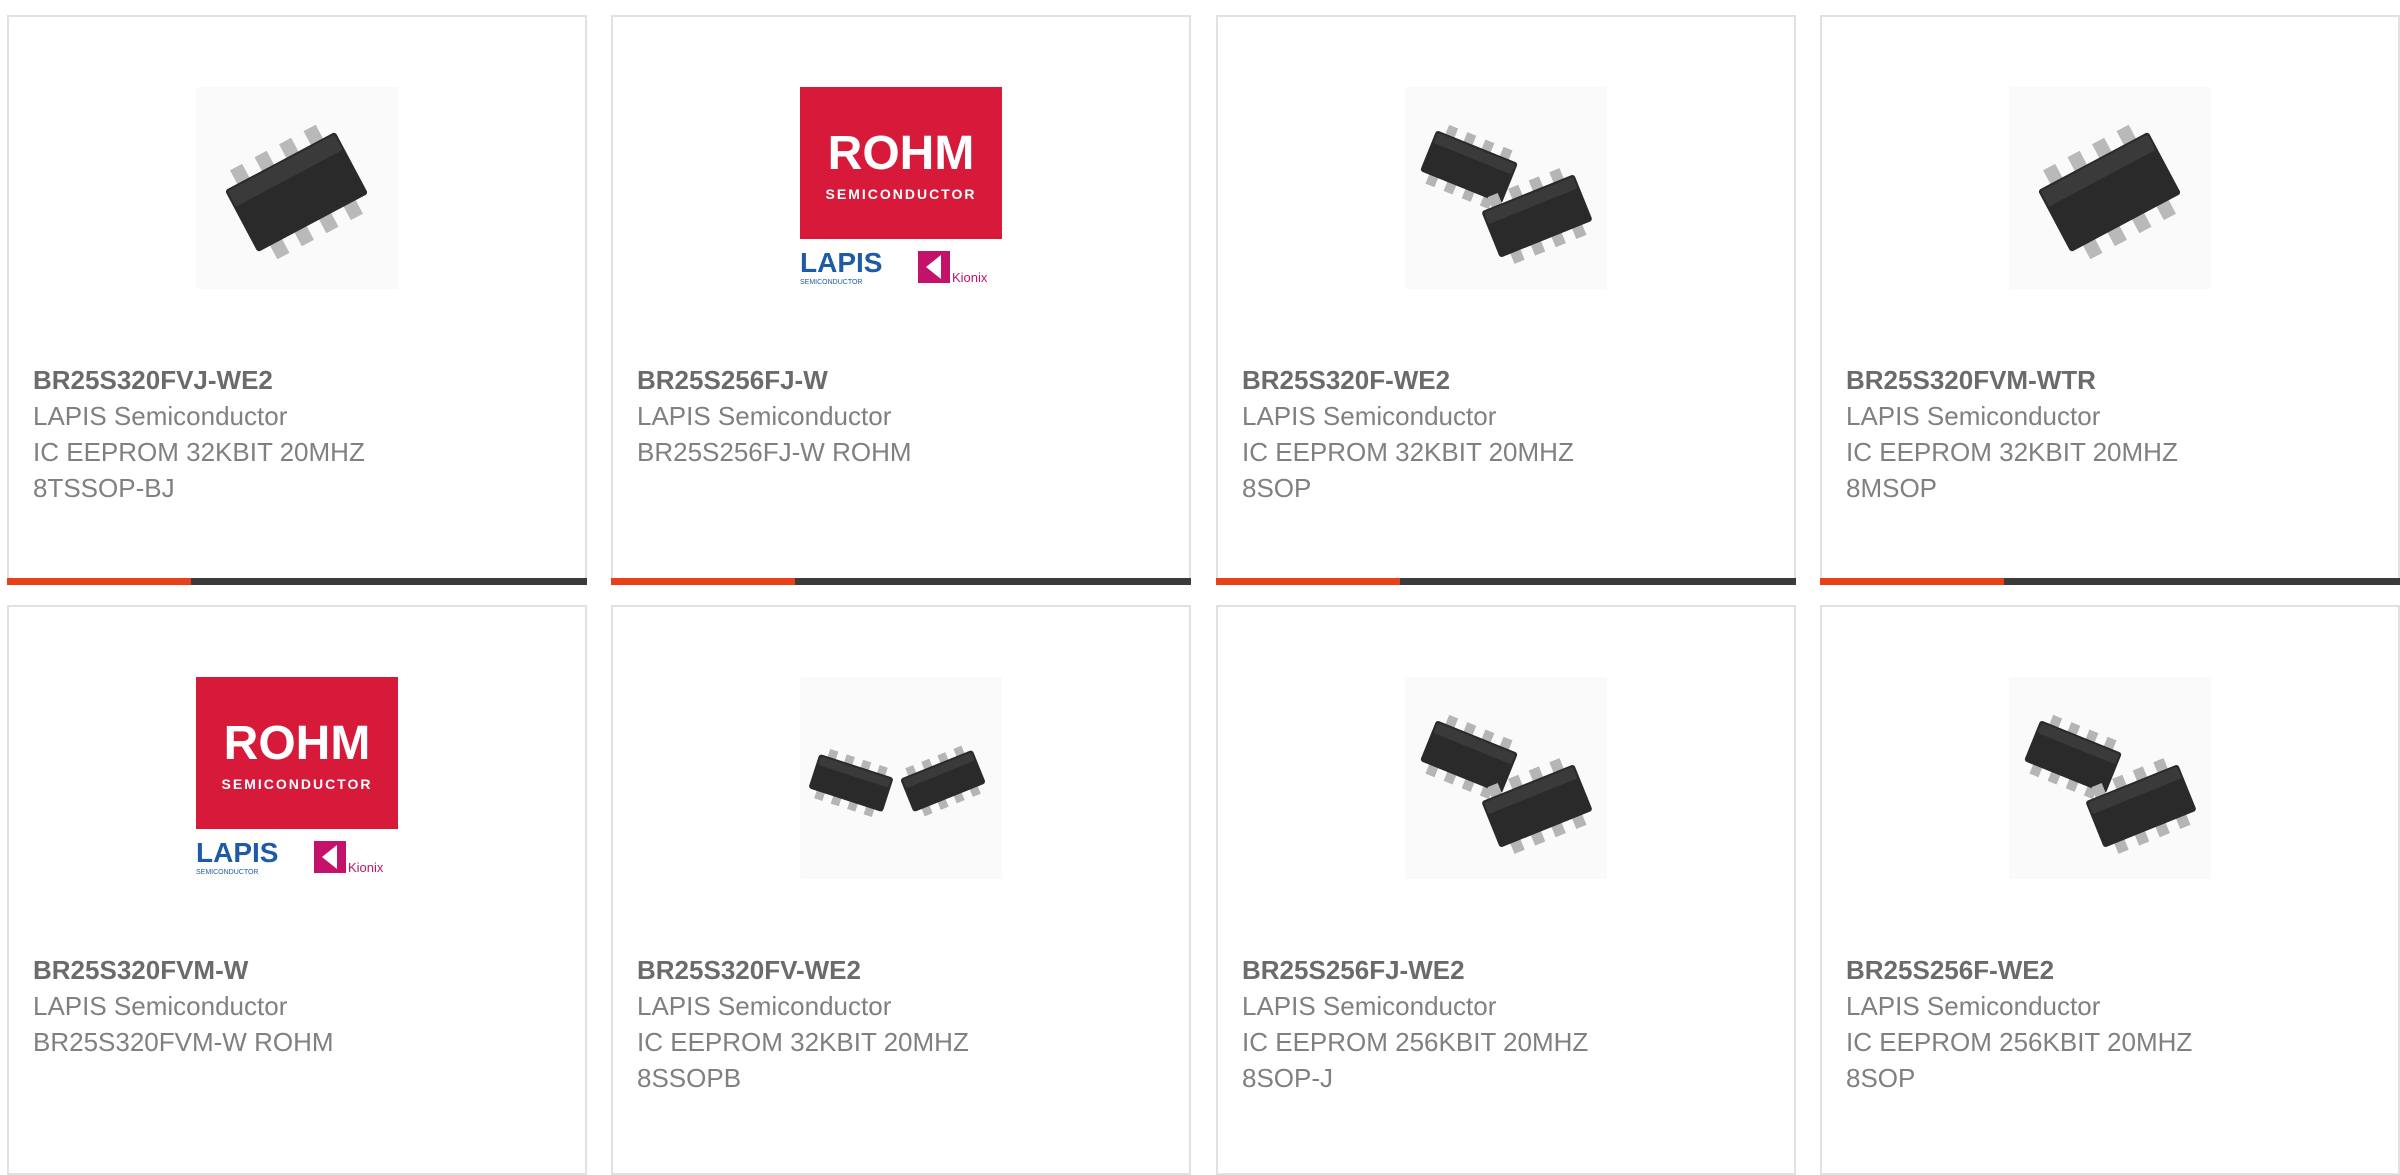 The width and height of the screenshot is (2400, 1175). What do you see at coordinates (299, 380) in the screenshot?
I see `part-number-link: BR25S320FVJ-WE2` at bounding box center [299, 380].